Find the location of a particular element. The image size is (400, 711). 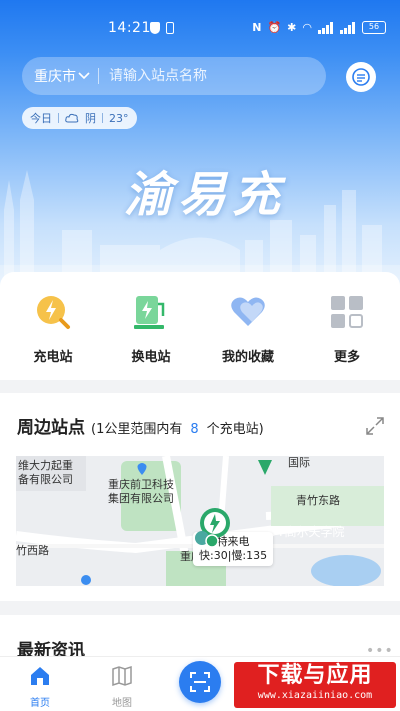

map-icon is located at coordinates (122, 676).